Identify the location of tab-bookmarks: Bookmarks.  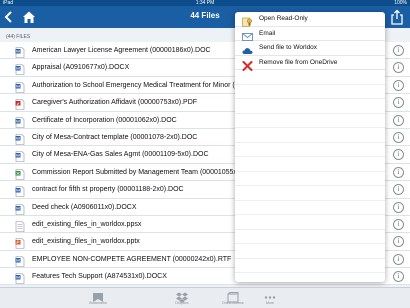
(98, 298).